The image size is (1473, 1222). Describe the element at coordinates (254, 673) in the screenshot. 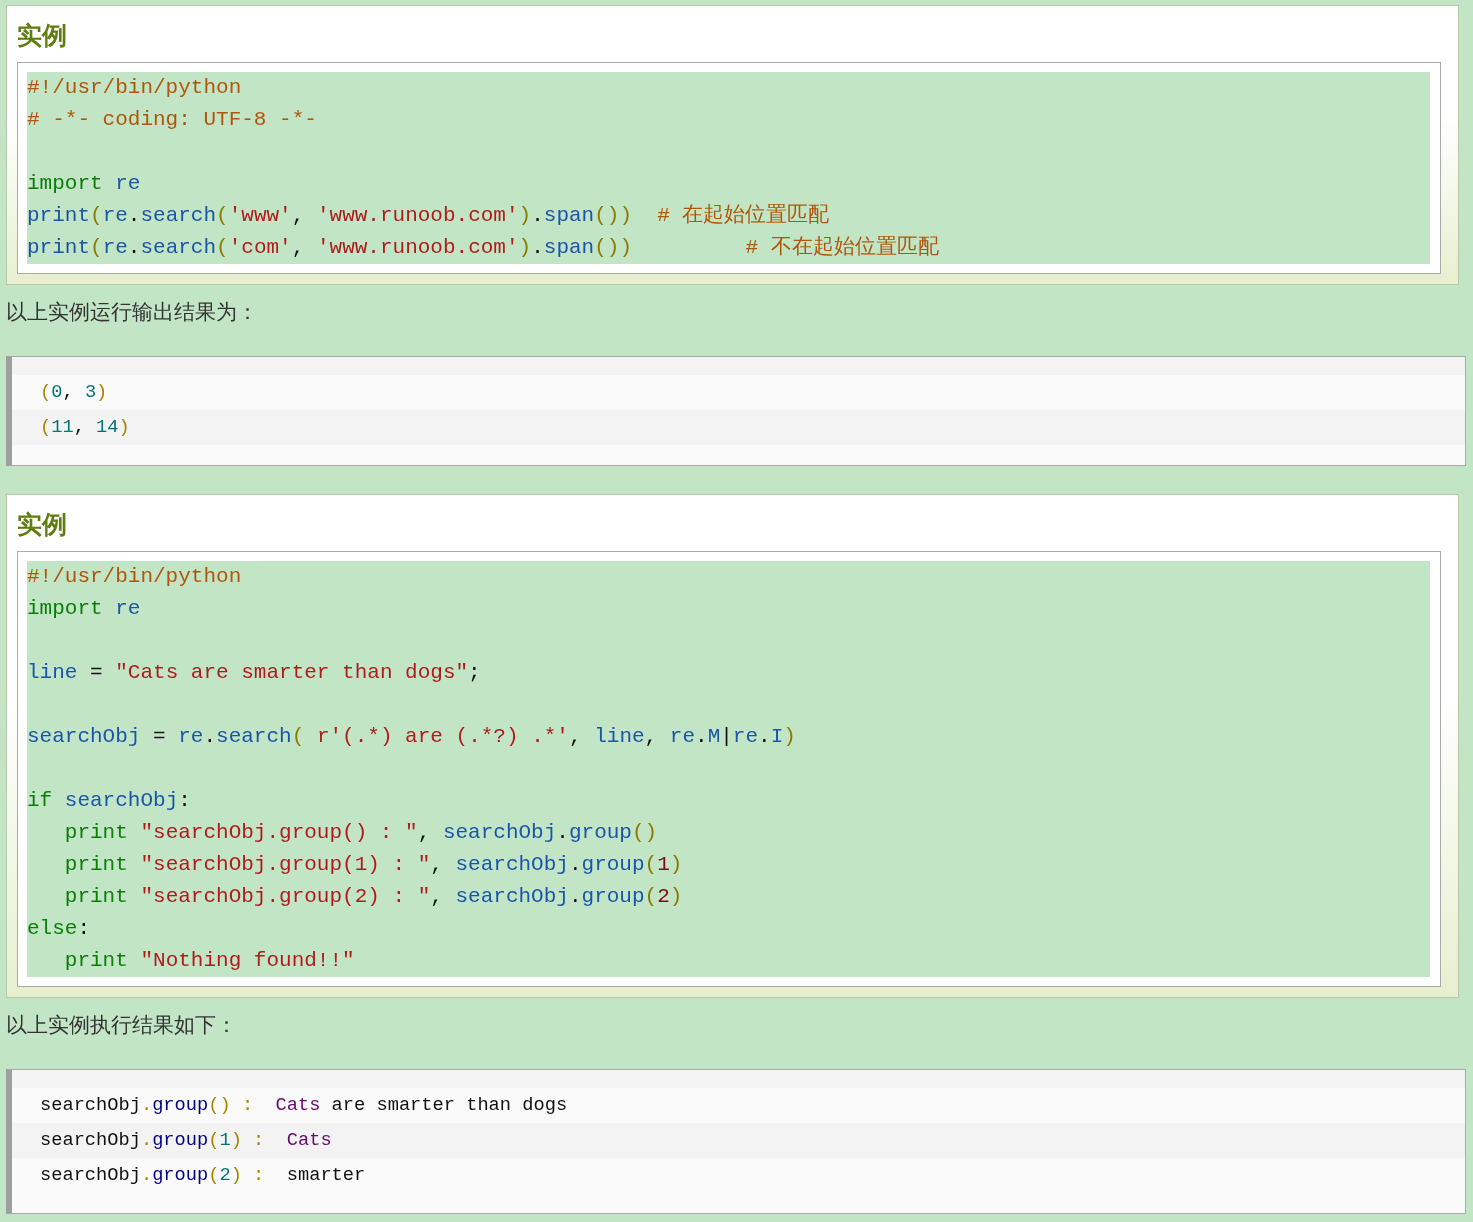

I see `code-line: line = "Cats are smarter than dogs";` at that location.